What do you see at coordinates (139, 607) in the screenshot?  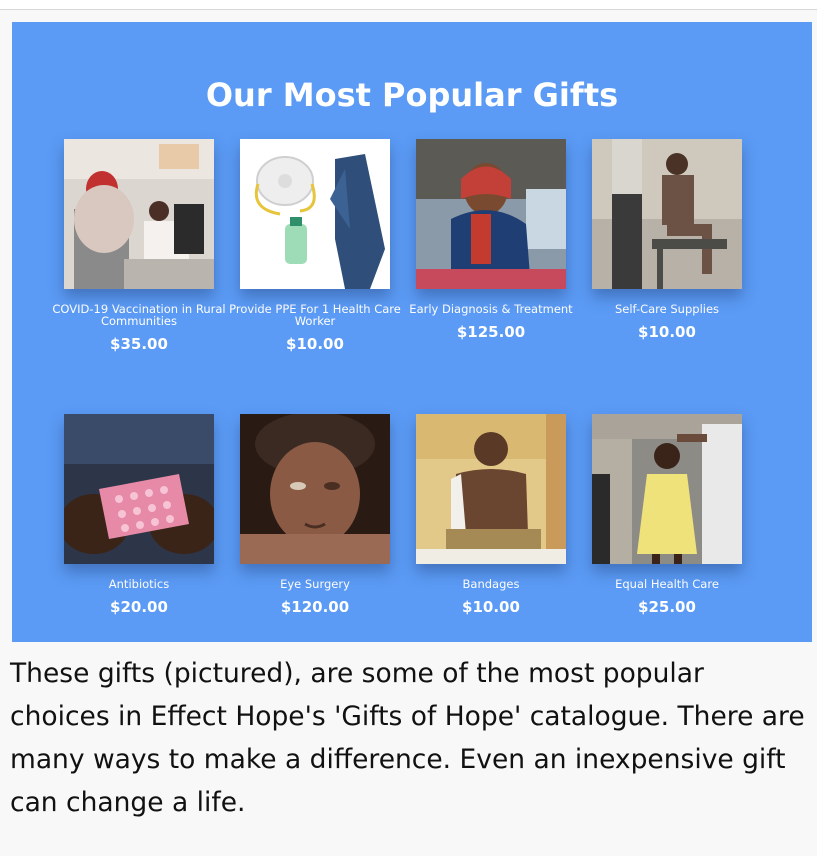 I see `gift-price: $20.00` at bounding box center [139, 607].